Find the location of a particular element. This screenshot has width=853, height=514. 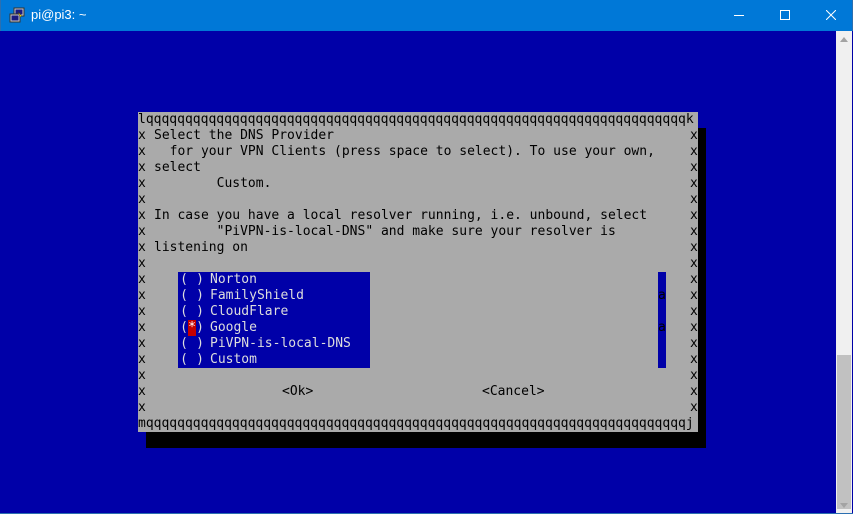

radio-button-selected: * is located at coordinates (192, 328).